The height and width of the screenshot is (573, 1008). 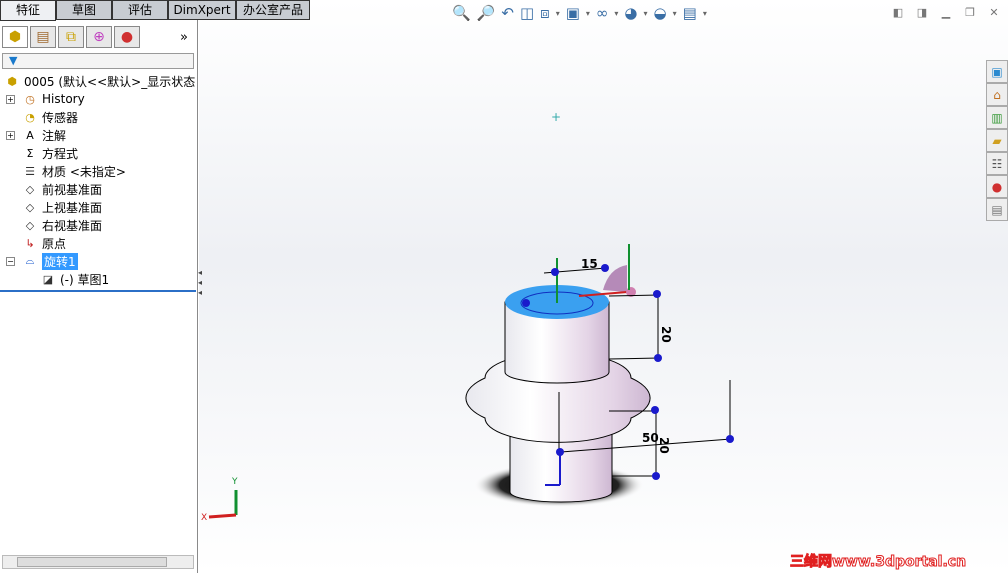 What do you see at coordinates (30, 243) in the screenshot?
I see `origin-icon: ↳` at bounding box center [30, 243].